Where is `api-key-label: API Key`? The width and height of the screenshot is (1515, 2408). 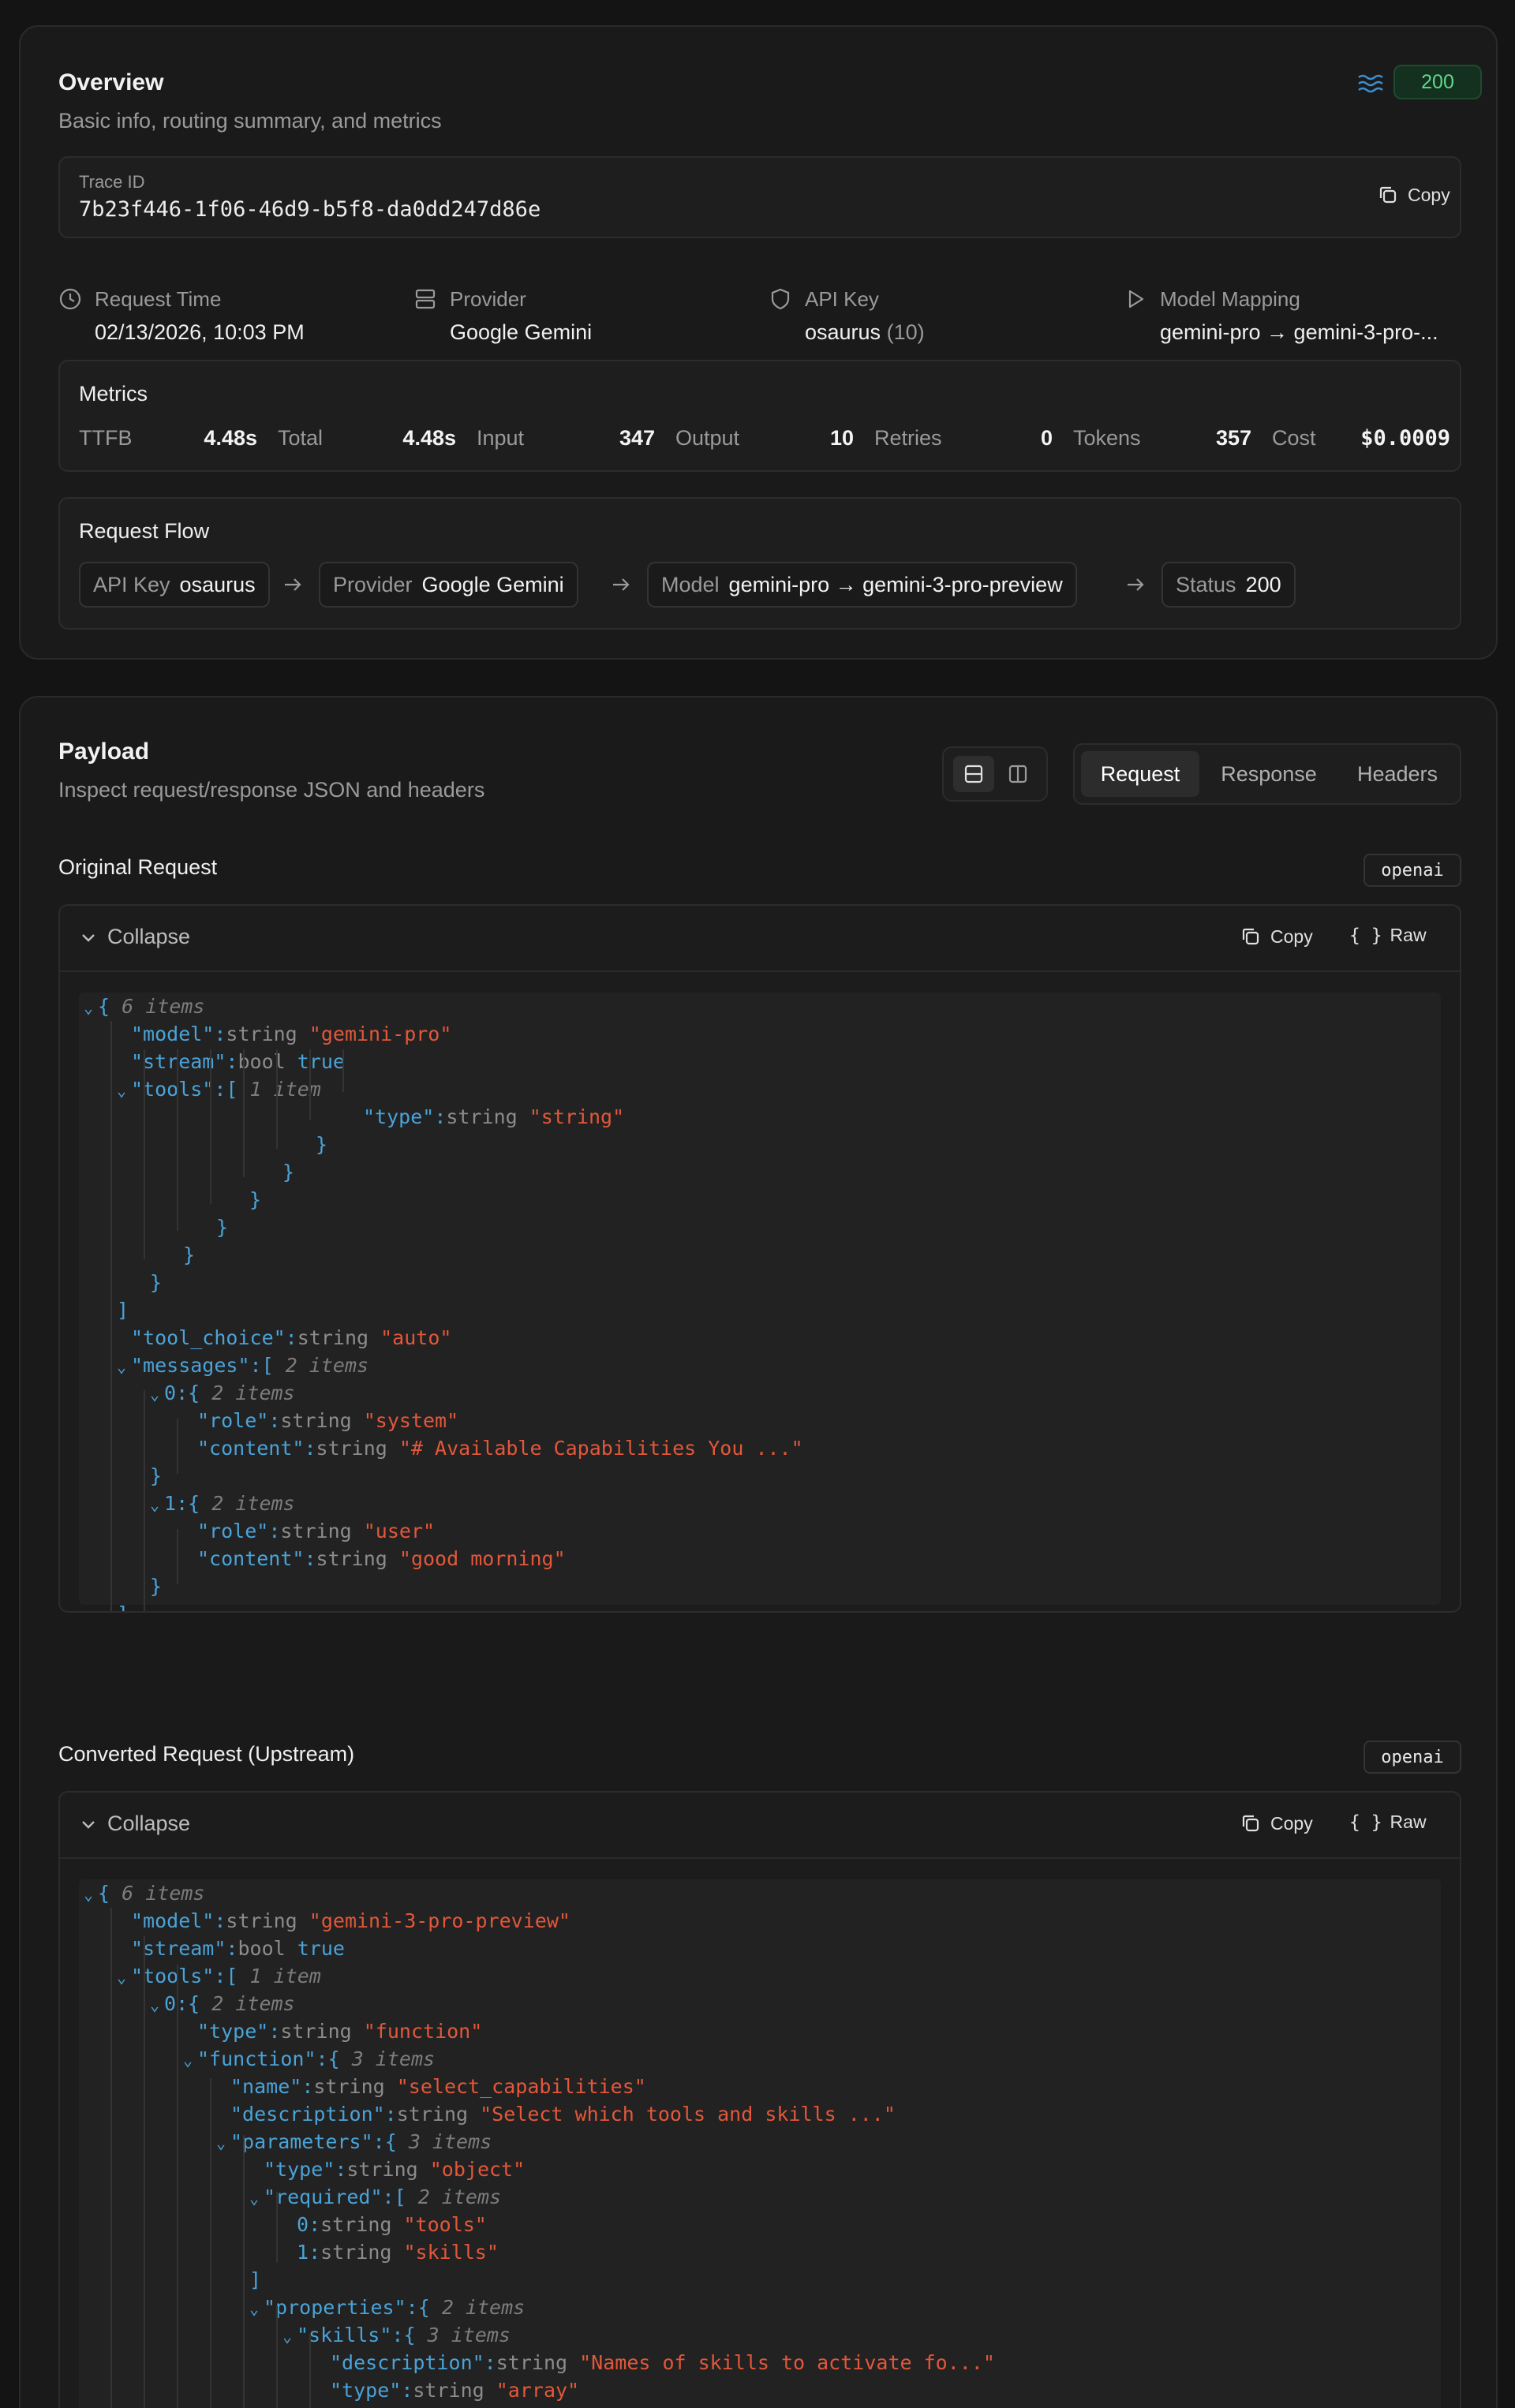 api-key-label: API Key is located at coordinates (842, 299).